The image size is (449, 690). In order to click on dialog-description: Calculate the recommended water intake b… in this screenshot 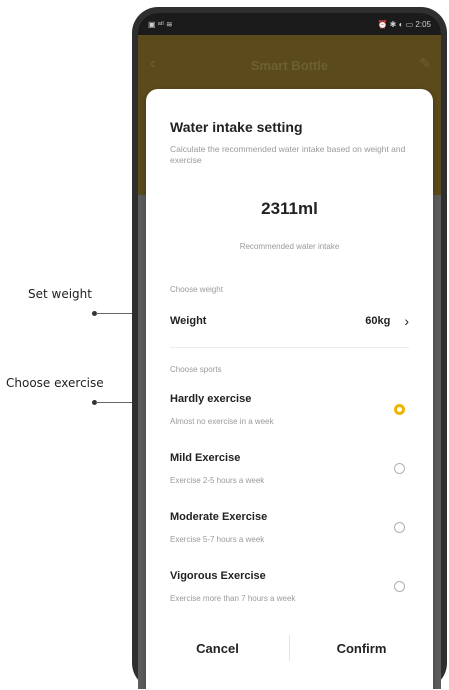, I will do `click(288, 154)`.